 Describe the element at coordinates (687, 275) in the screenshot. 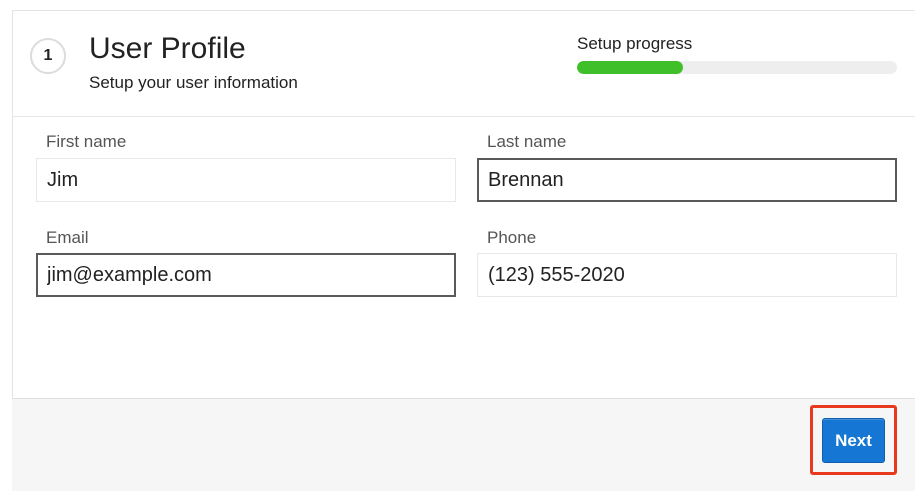

I see `phone-field` at that location.